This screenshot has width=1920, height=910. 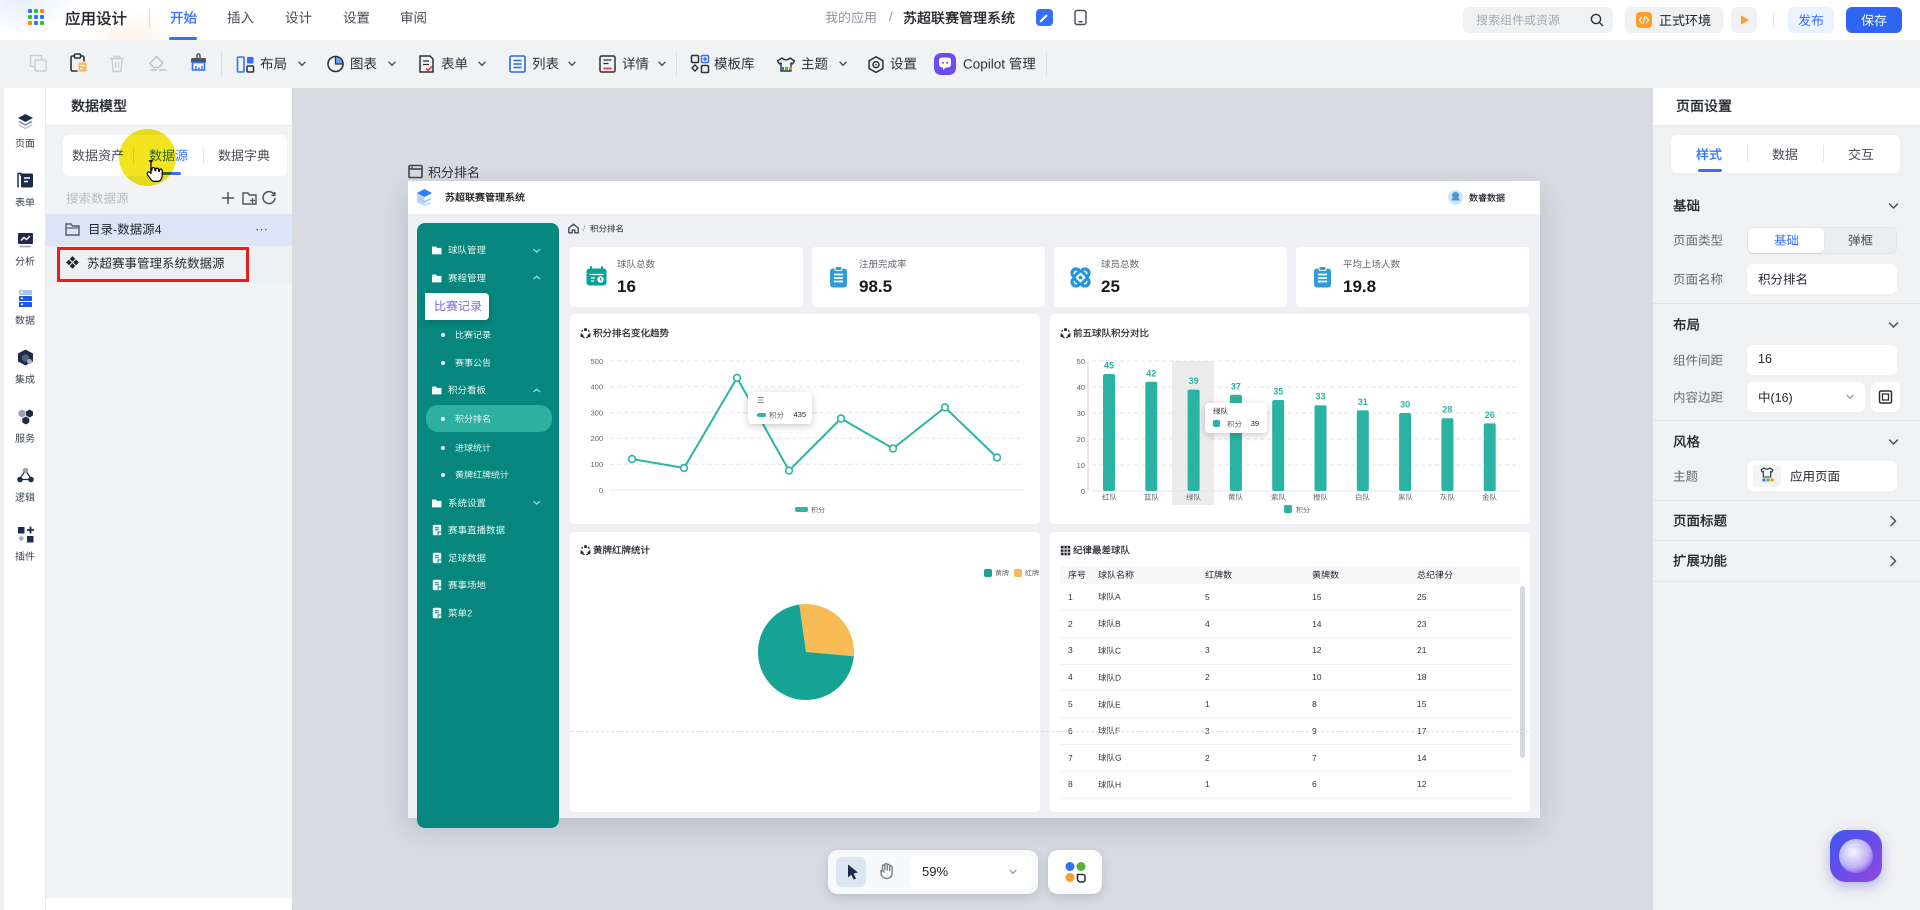 What do you see at coordinates (1081, 465) in the screenshot?
I see `svg-text: 10` at bounding box center [1081, 465].